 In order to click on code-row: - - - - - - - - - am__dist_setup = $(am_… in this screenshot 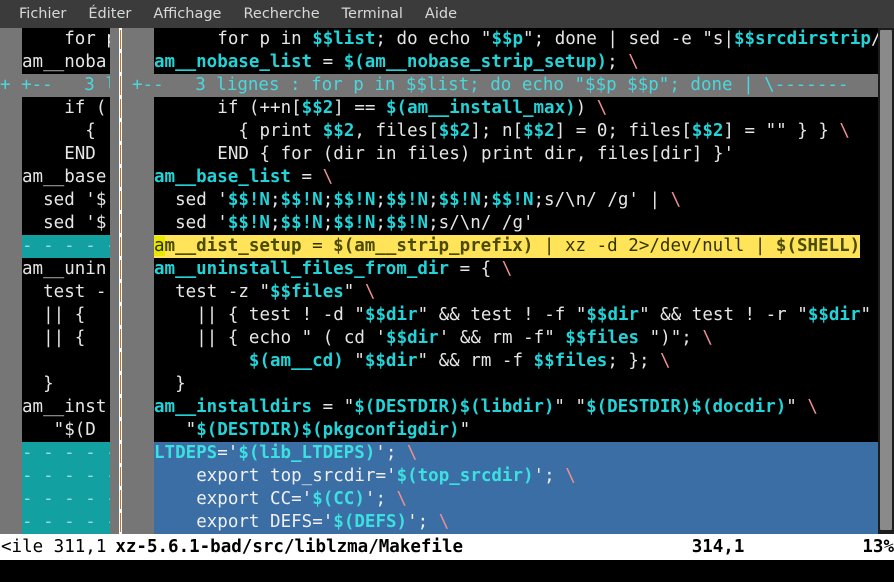, I will do `click(439, 246)`.